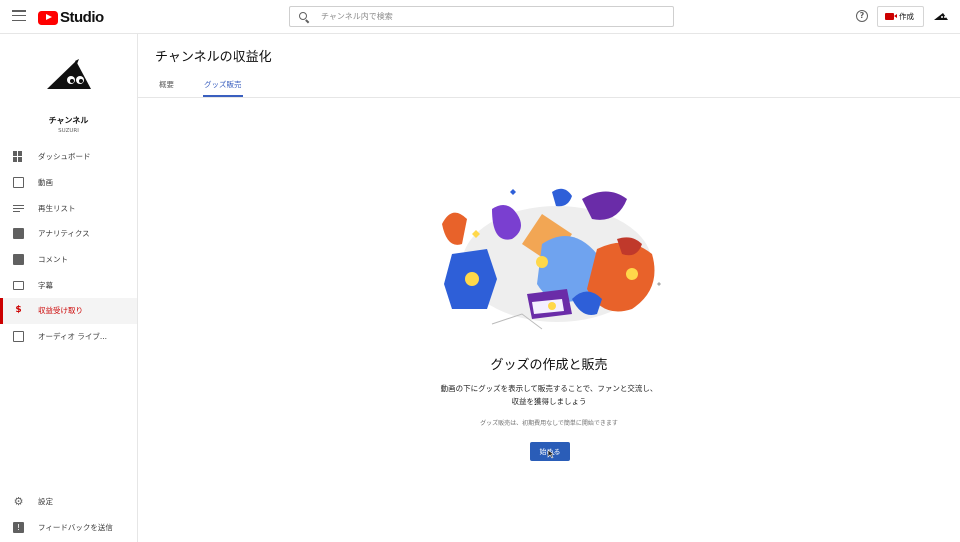 The height and width of the screenshot is (542, 960). I want to click on audio-library-icon, so click(18, 337).